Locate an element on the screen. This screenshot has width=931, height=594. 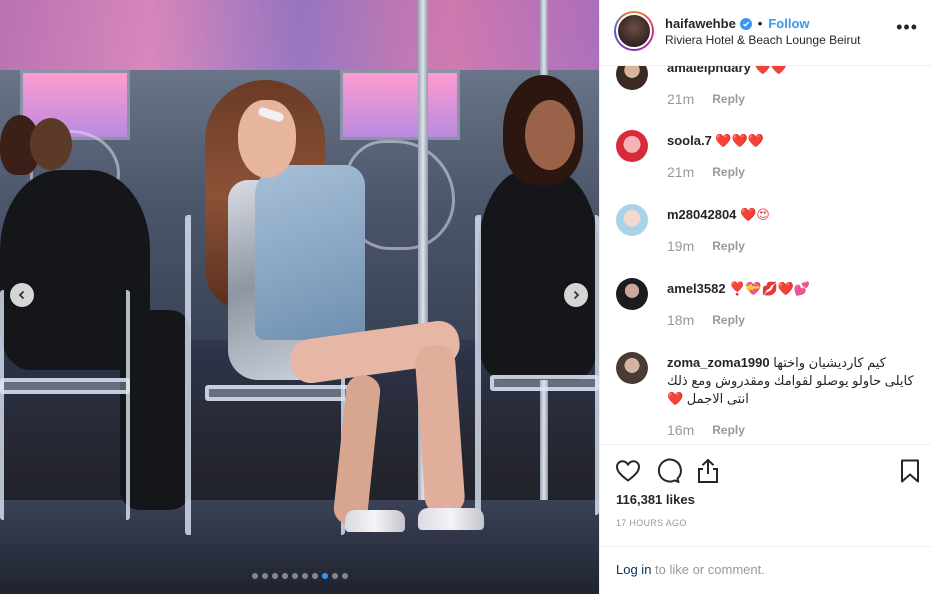
left-dancer-legs is located at coordinates (155, 410).